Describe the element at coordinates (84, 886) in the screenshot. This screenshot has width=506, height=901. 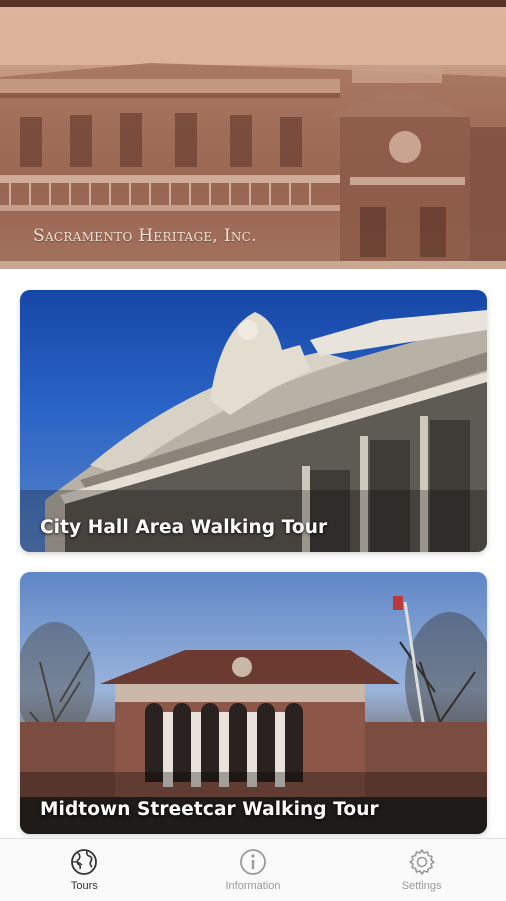
I see `tab-label: Tours` at that location.